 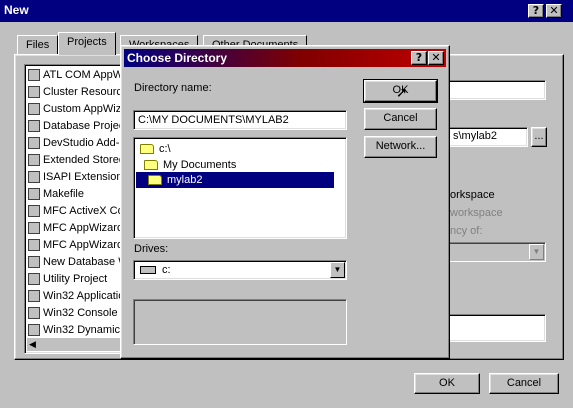 I want to click on project-type-label: MFC AppWizard (exe), so click(x=82, y=245).